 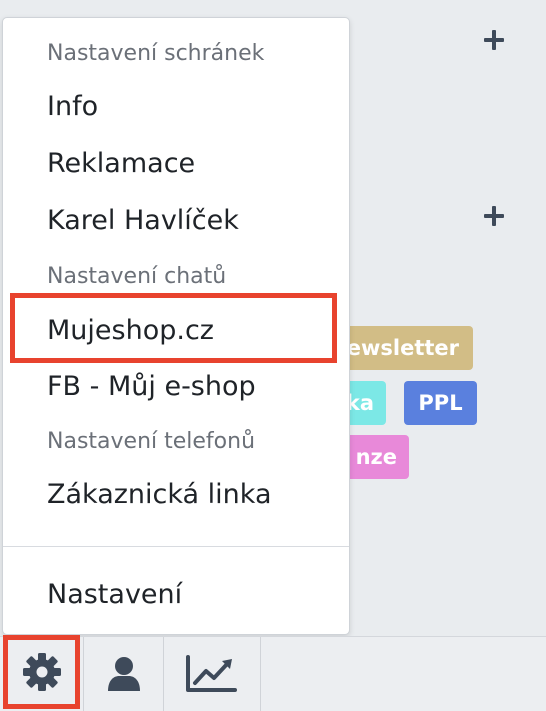 I want to click on section-header-phones: Nastavení telefonů, so click(x=151, y=441).